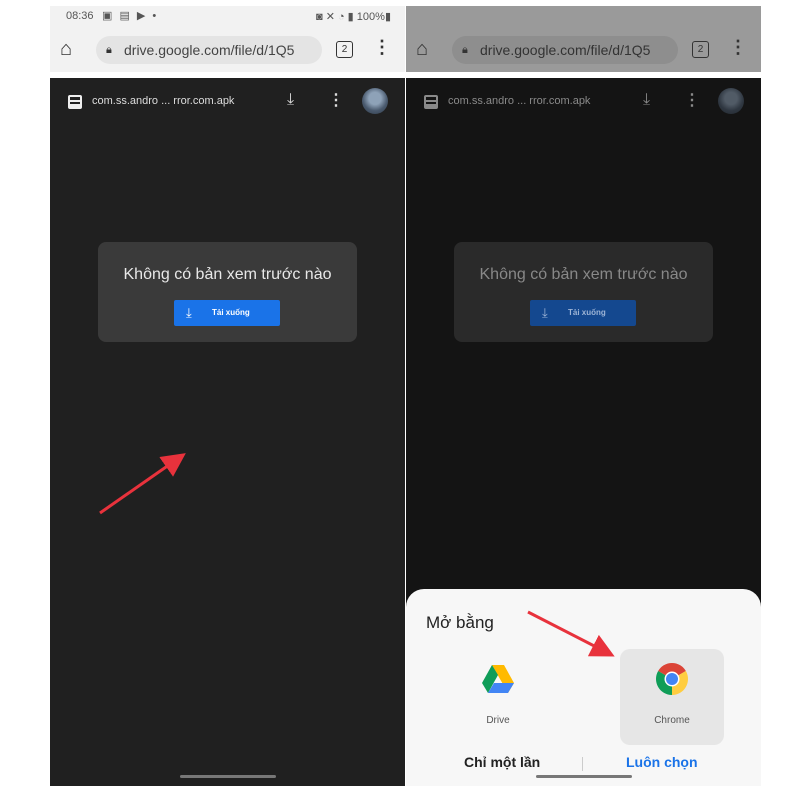  What do you see at coordinates (142, 484) in the screenshot?
I see `arrow-to-download-button` at bounding box center [142, 484].